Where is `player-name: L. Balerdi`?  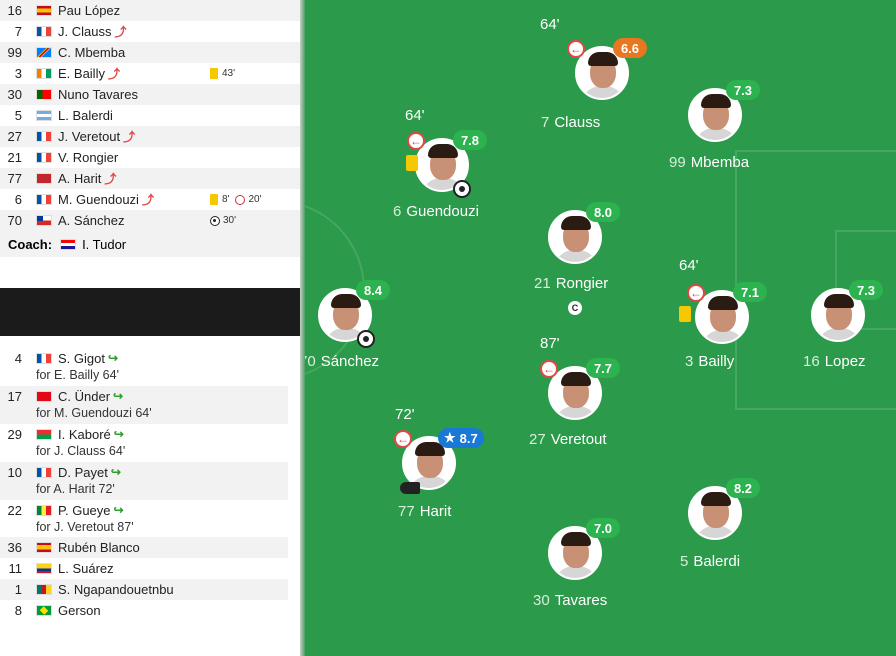
player-name: L. Balerdi is located at coordinates (85, 115).